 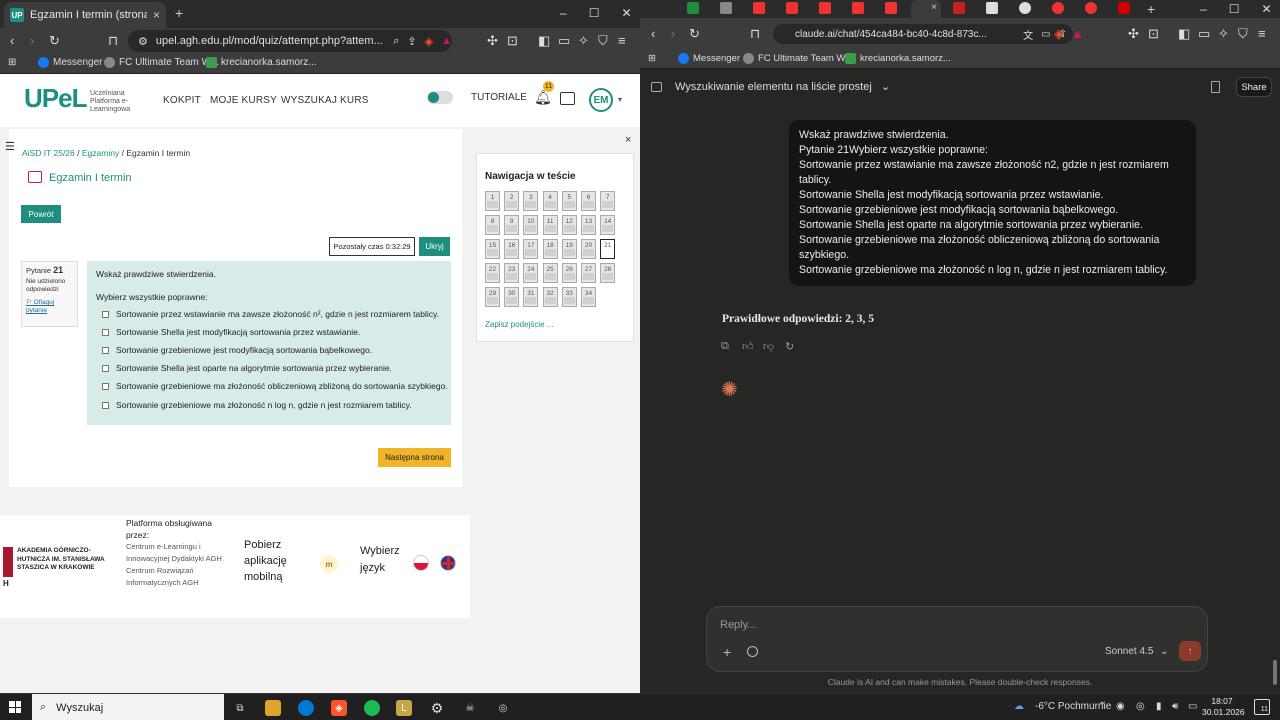 I want to click on quiz-nav-item-15: 15, so click(x=492, y=249).